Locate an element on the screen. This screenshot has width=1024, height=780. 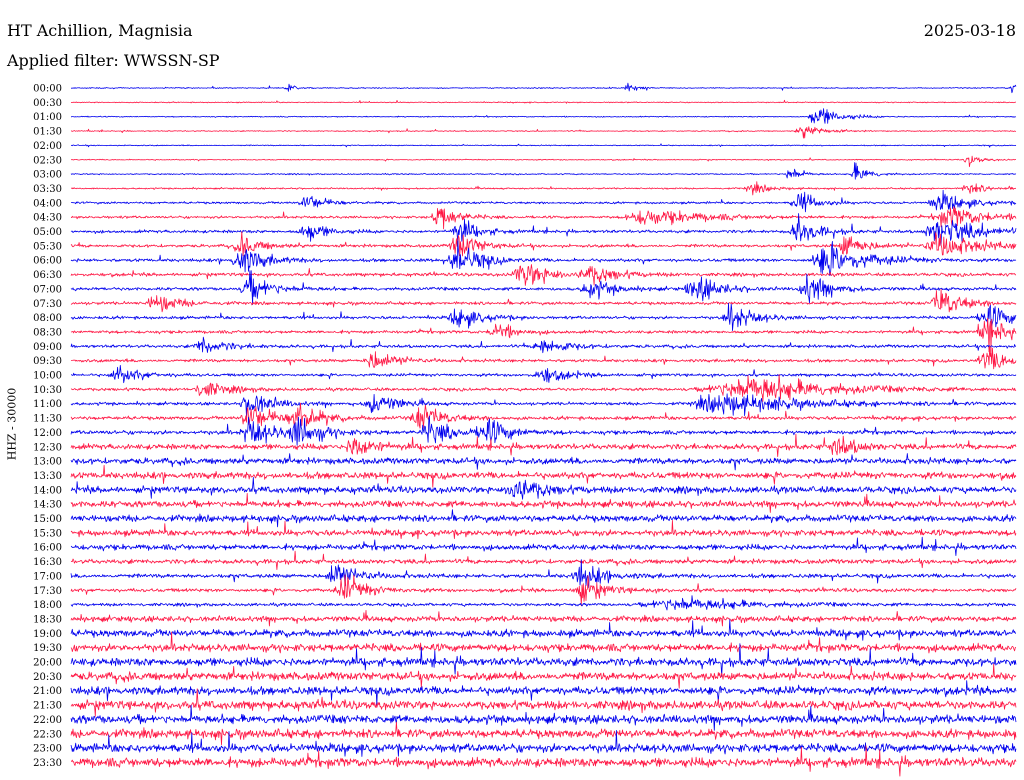
row-time-label: 16:00 is located at coordinates (47, 548).